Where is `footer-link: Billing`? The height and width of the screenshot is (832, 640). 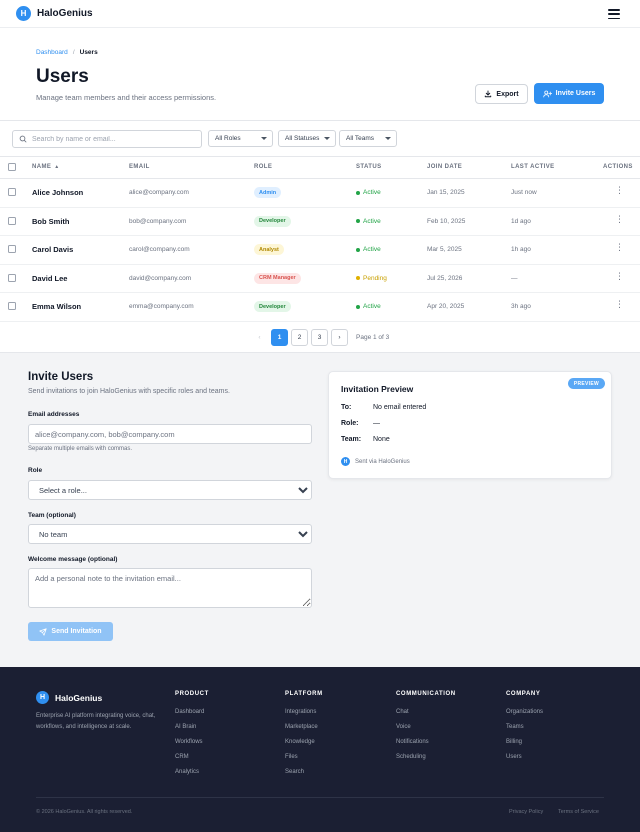 footer-link: Billing is located at coordinates (524, 742).